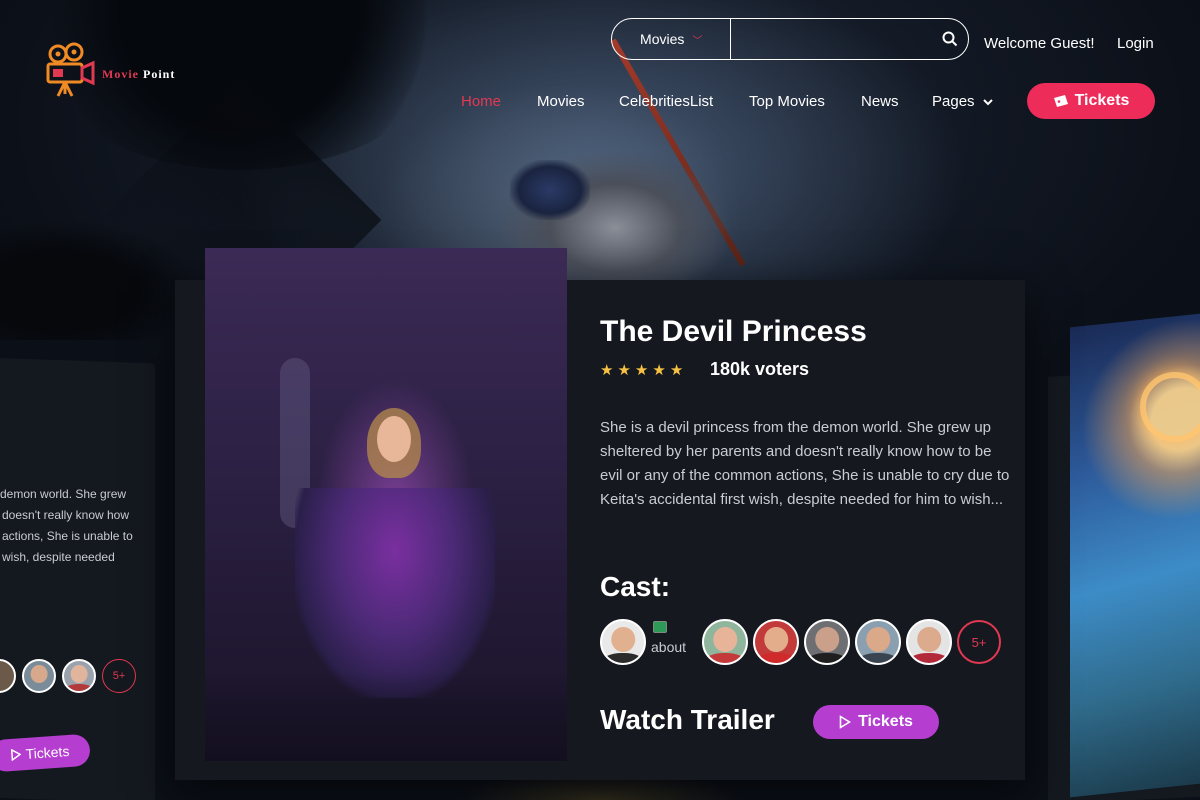 The height and width of the screenshot is (800, 1200). Describe the element at coordinates (561, 101) in the screenshot. I see `nav-movies: Movies` at that location.